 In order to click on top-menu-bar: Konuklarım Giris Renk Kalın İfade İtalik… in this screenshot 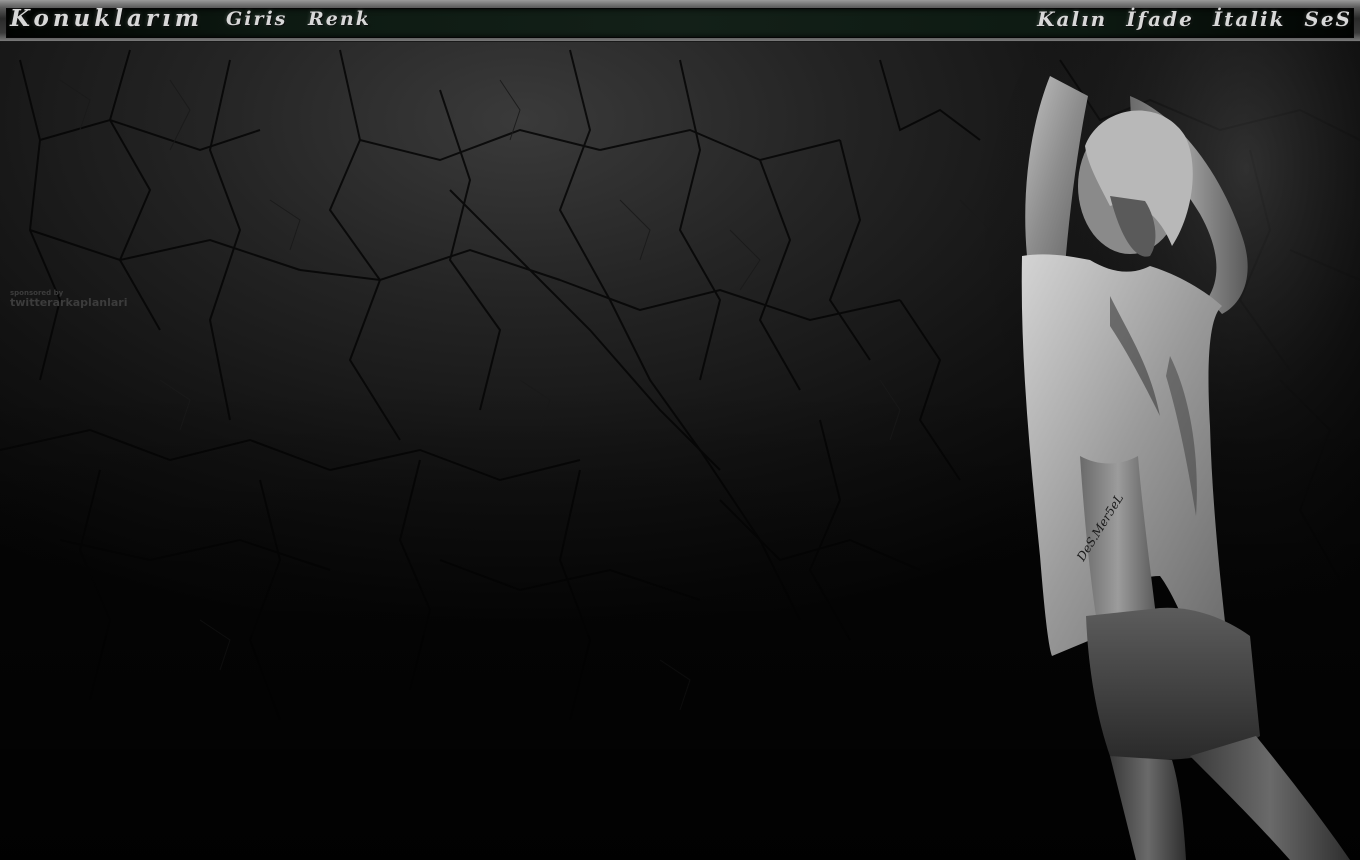, I will do `click(680, 21)`.